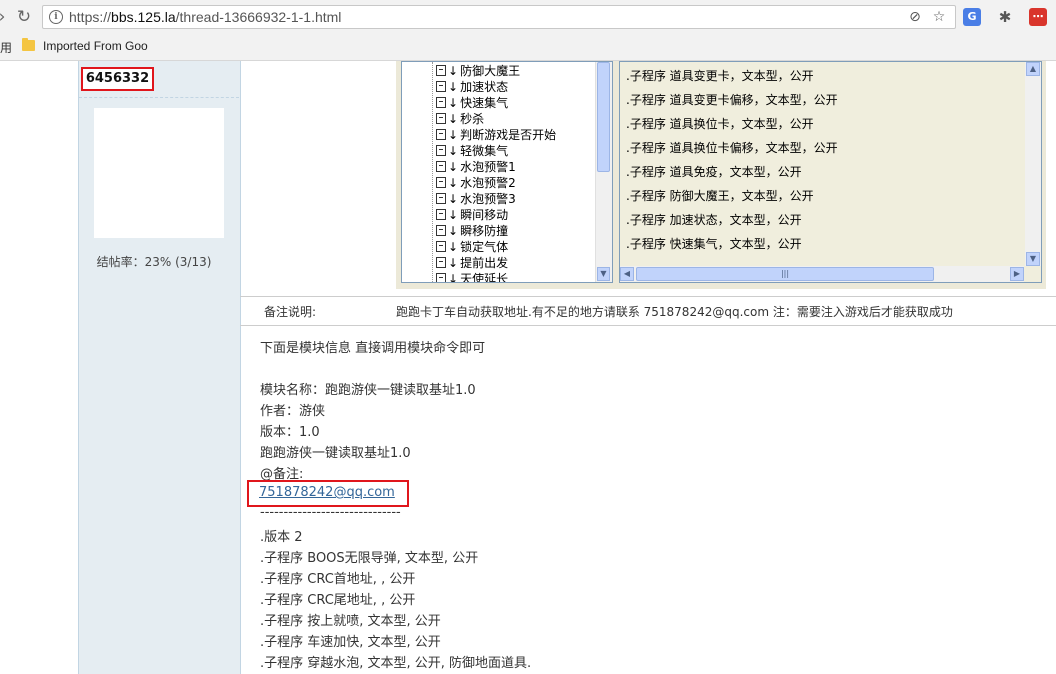  What do you see at coordinates (488, 183) in the screenshot?
I see `tree-item-label: 水泡预警2` at bounding box center [488, 183].